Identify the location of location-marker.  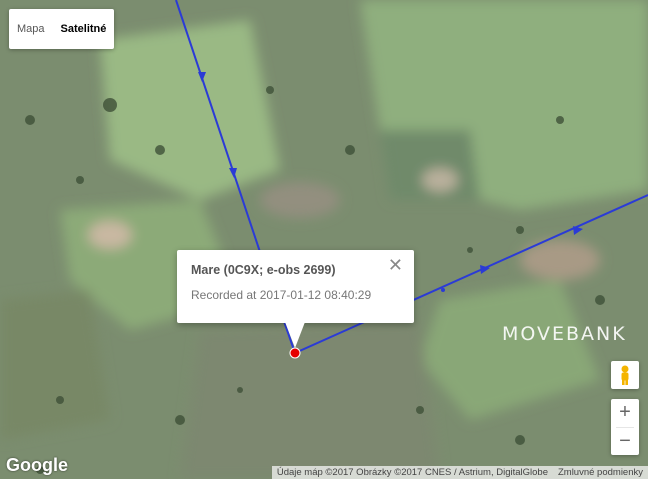
(295, 353).